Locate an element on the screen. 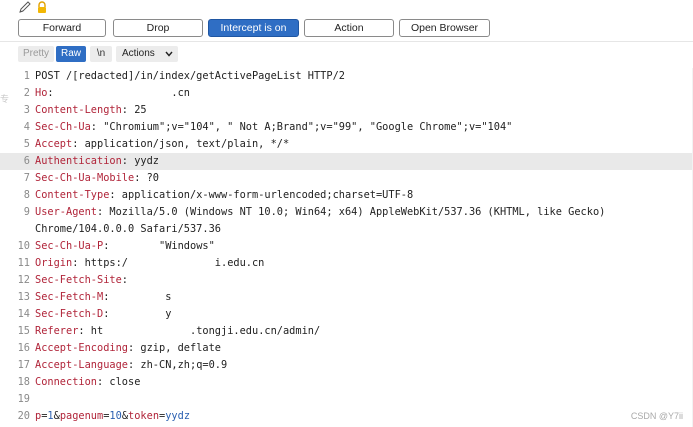  line-content: Sec-Fetch-D: y is located at coordinates (103, 314).